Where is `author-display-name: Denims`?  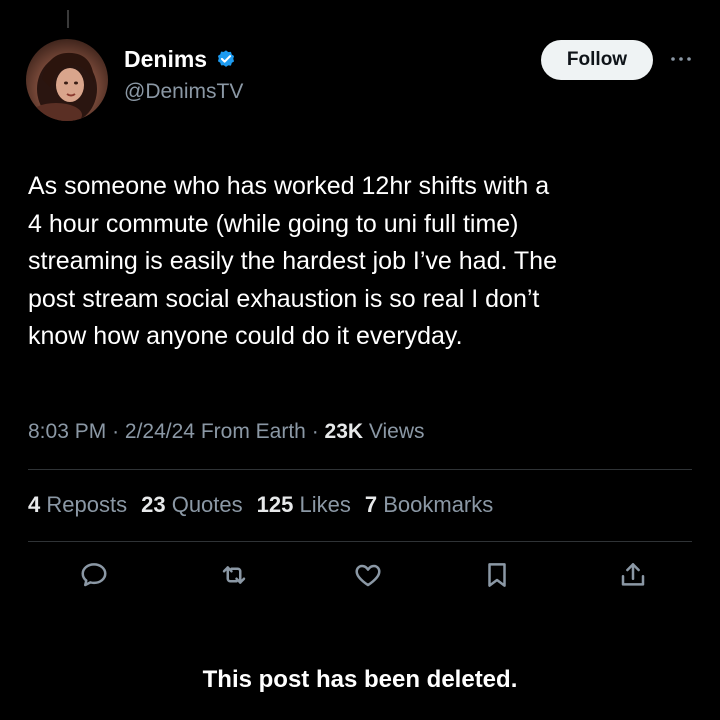 author-display-name: Denims is located at coordinates (165, 59).